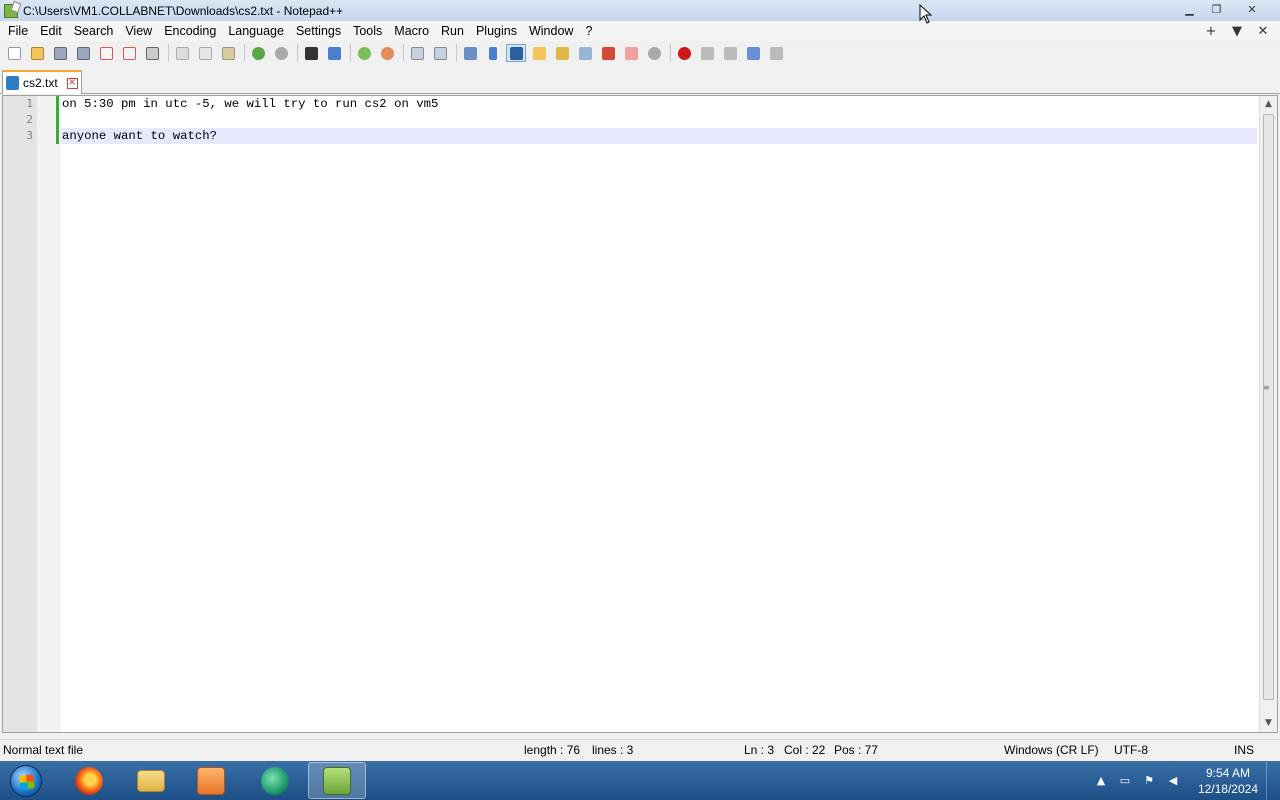 The image size is (1280, 800). Describe the element at coordinates (1189, 9) in the screenshot. I see `minimize-button: ▁` at that location.